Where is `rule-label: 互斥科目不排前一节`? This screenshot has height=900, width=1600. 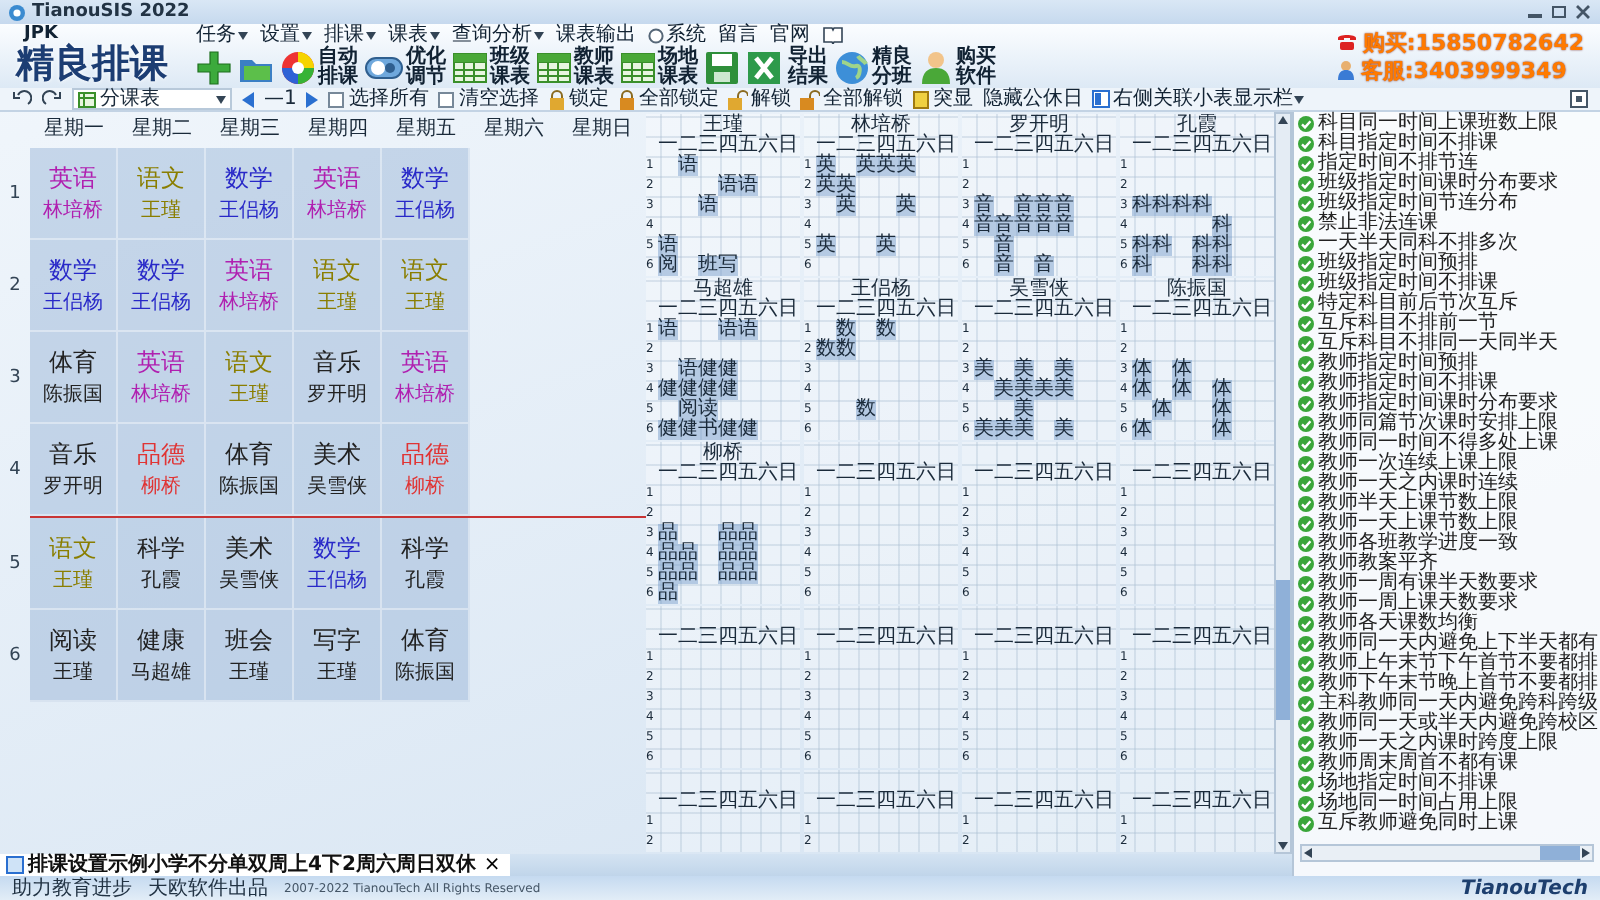
rule-label: 互斥科目不排前一节 is located at coordinates (1408, 324).